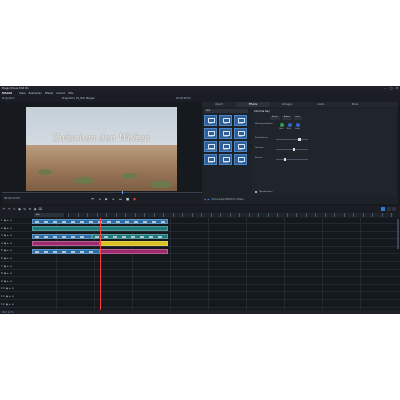 The image size is (400, 400). Describe the element at coordinates (321, 104) in the screenshot. I see `tab-audio: Audio` at that location.